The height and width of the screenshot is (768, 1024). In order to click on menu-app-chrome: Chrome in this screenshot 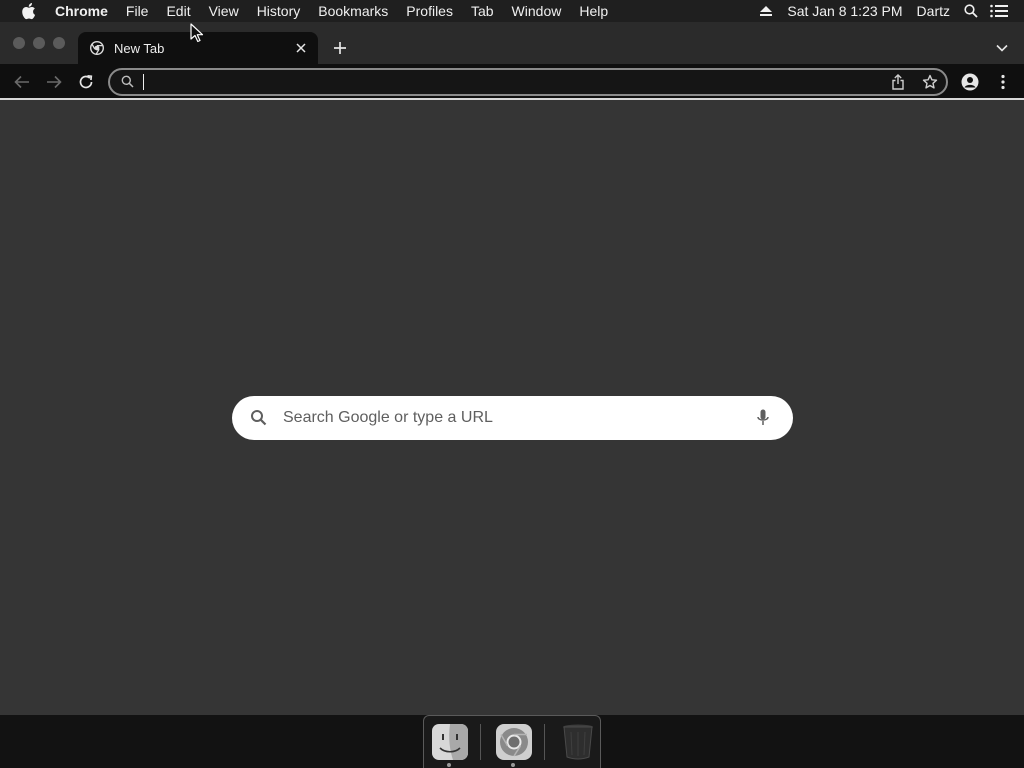, I will do `click(81, 11)`.